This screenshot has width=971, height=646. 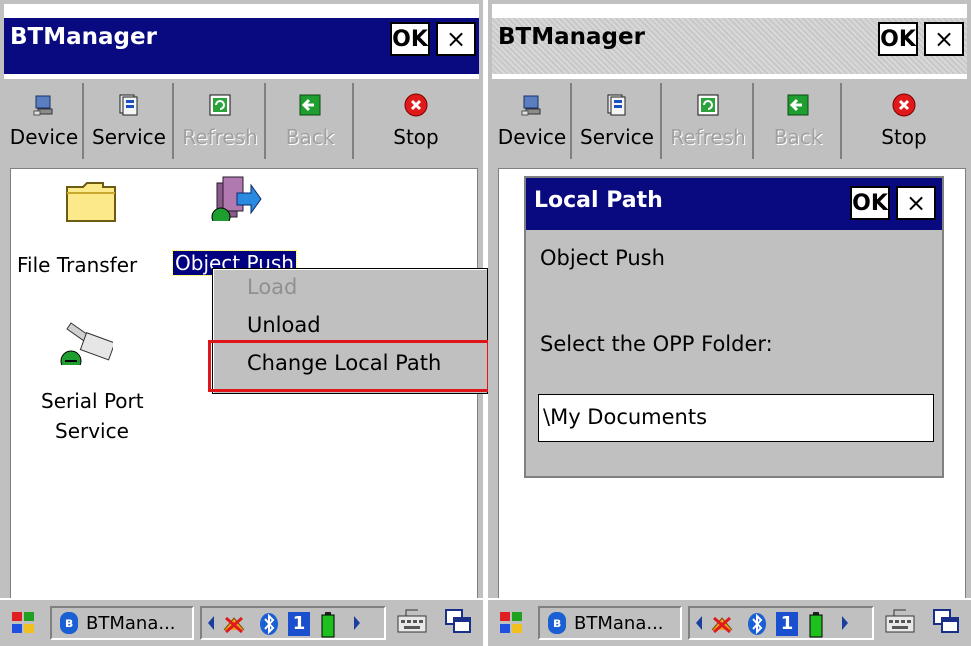 What do you see at coordinates (235, 197) in the screenshot?
I see `object-push-icon` at bounding box center [235, 197].